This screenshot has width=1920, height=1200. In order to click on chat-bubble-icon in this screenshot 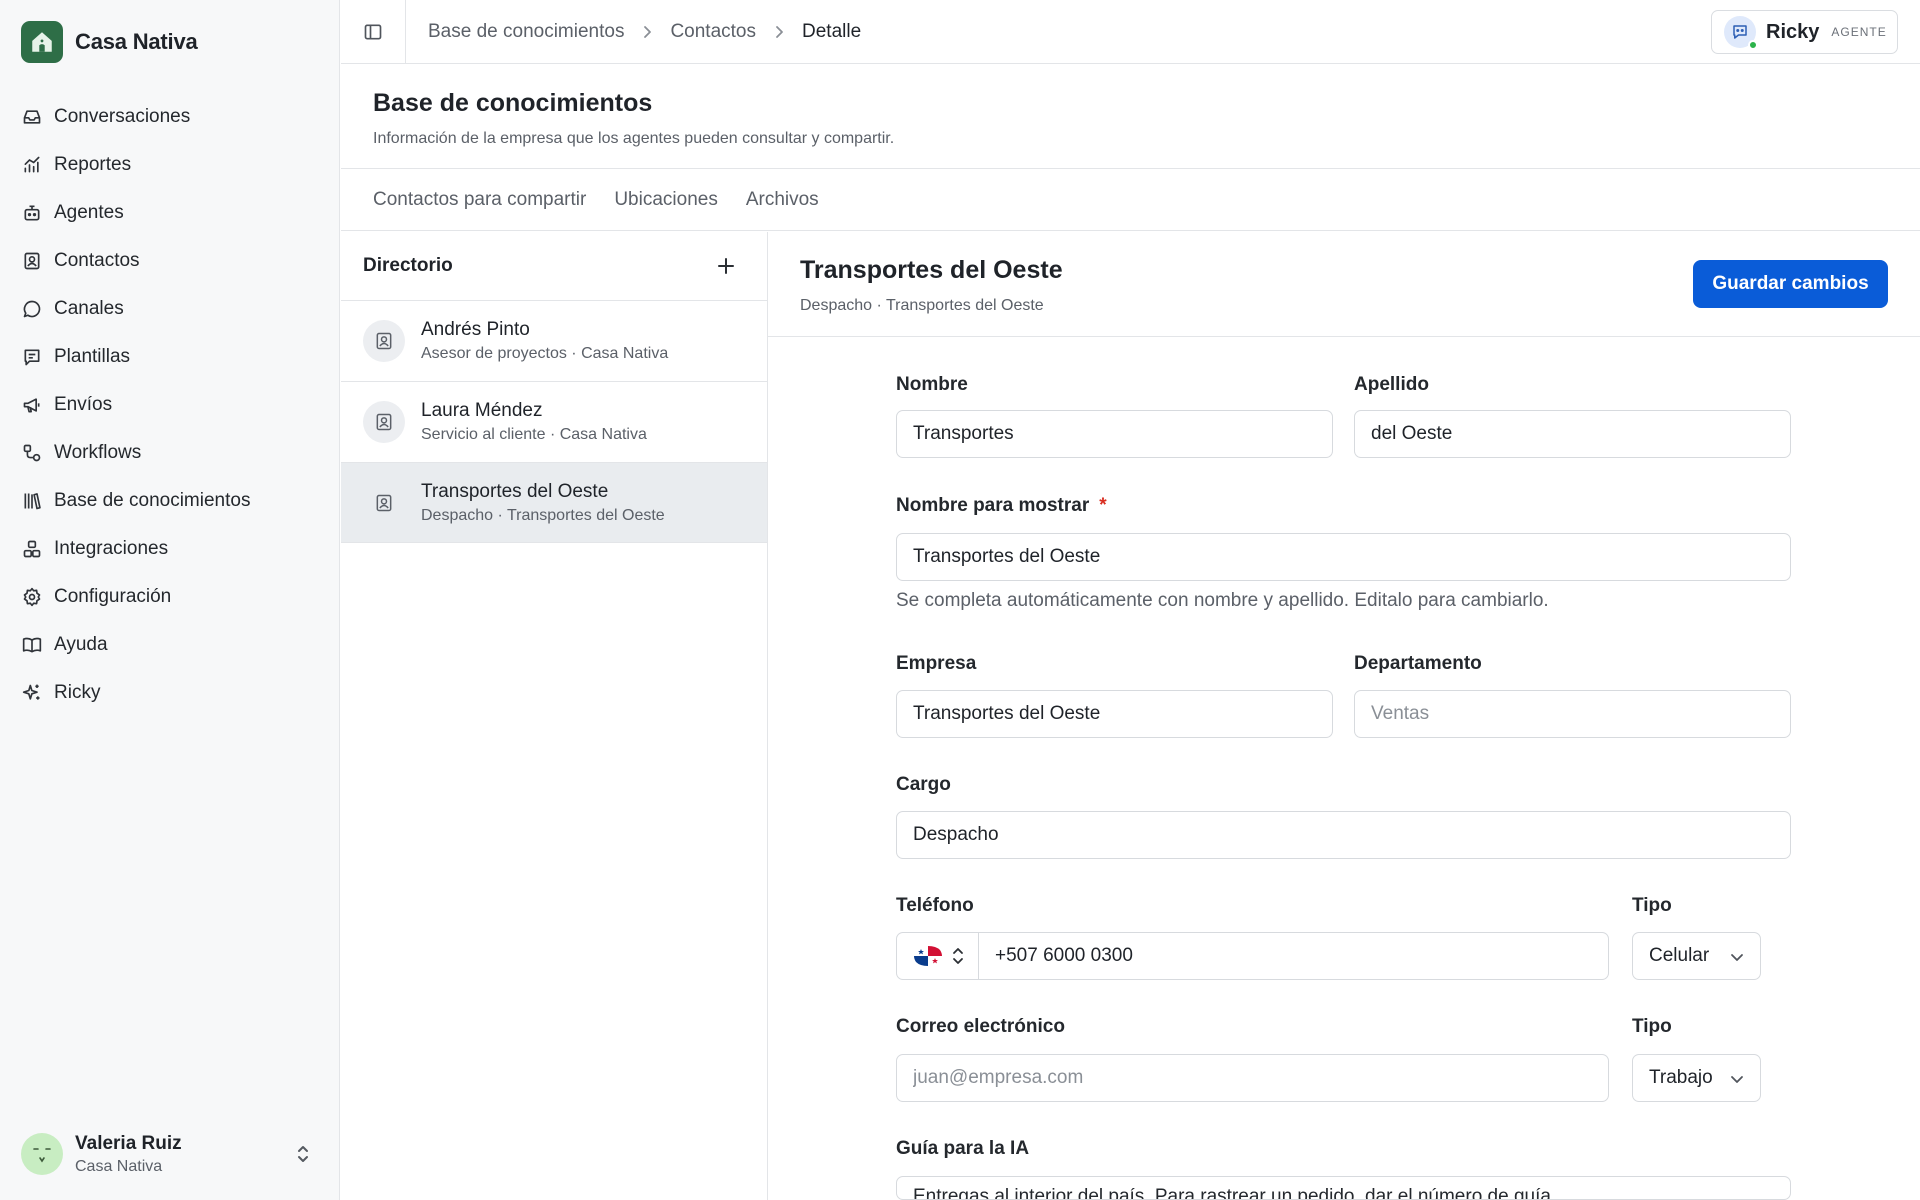, I will do `click(32, 309)`.